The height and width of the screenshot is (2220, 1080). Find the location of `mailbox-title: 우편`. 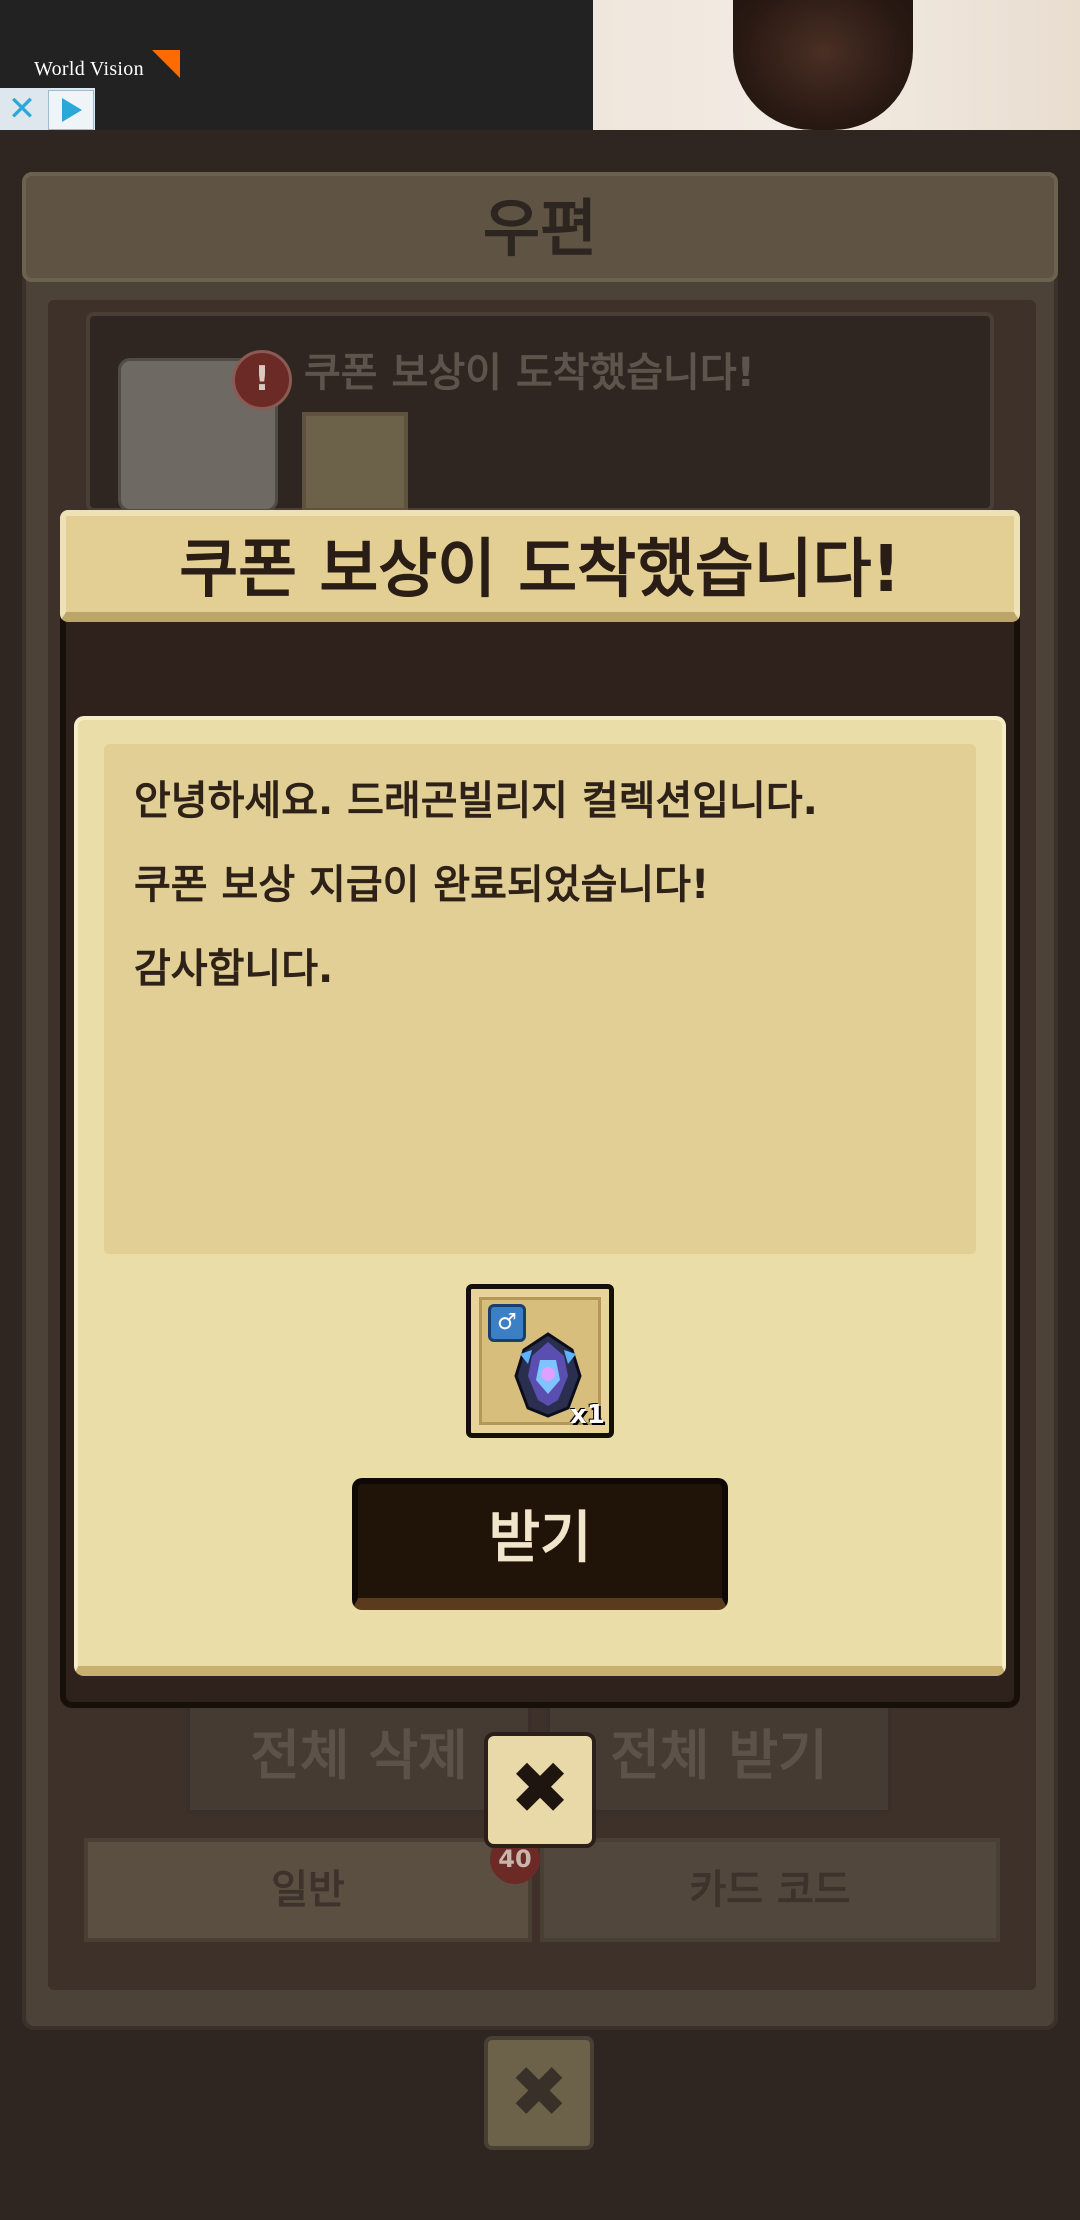

mailbox-title: 우편 is located at coordinates (540, 228).